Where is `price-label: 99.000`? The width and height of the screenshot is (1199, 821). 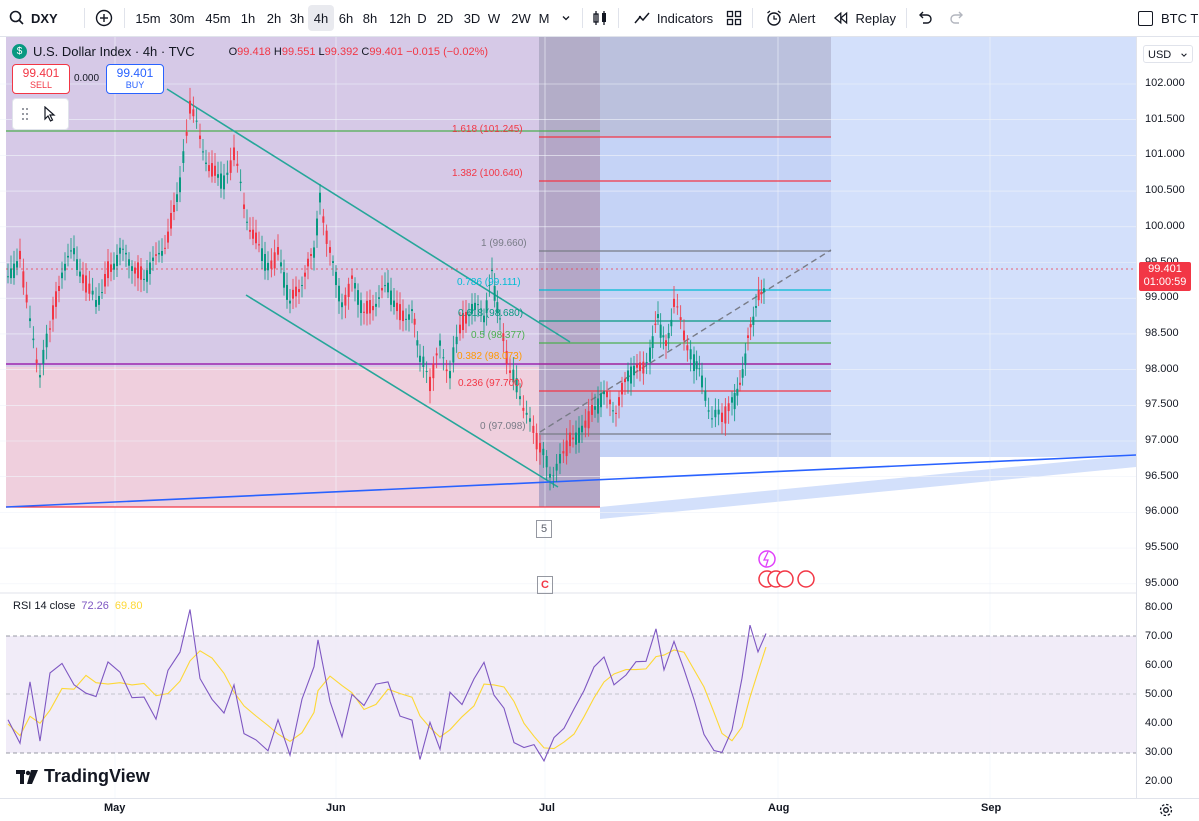
price-label: 99.000 is located at coordinates (1162, 297).